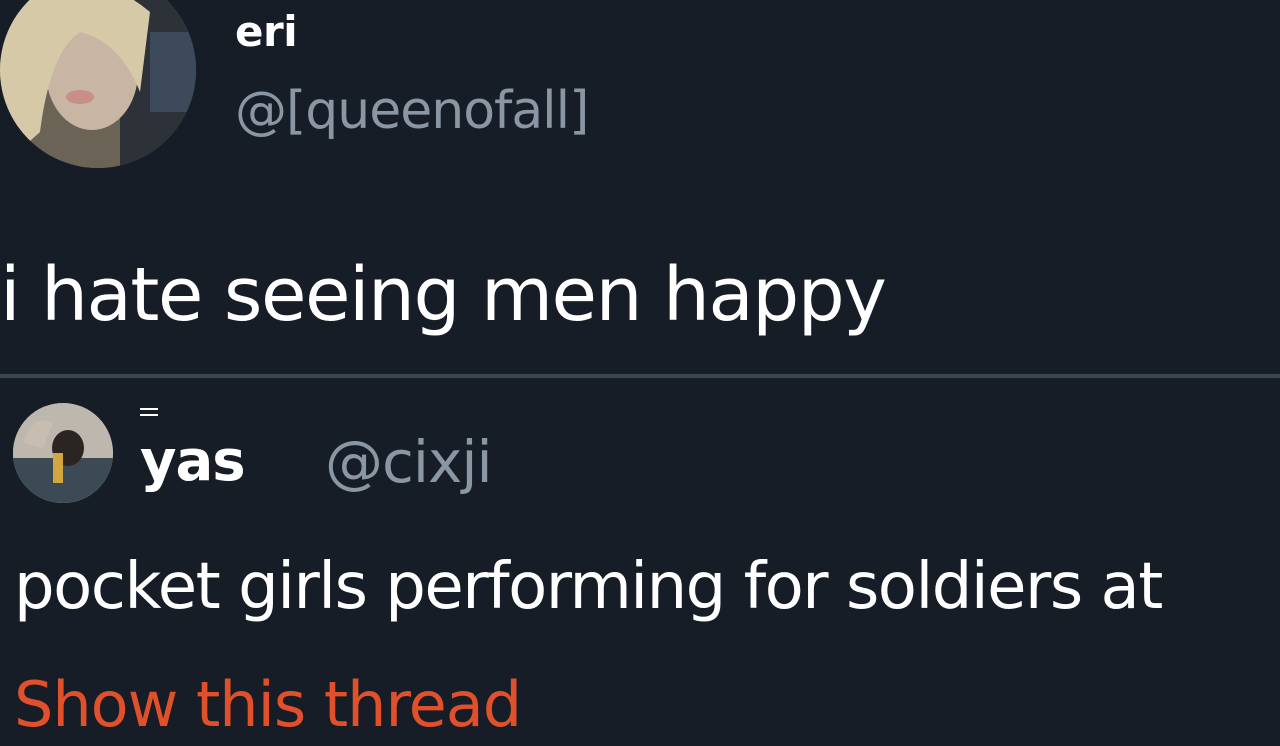 Image resolution: width=1280 pixels, height=746 pixels. What do you see at coordinates (443, 295) in the screenshot?
I see `tweet-text: i hate seeing men happy` at bounding box center [443, 295].